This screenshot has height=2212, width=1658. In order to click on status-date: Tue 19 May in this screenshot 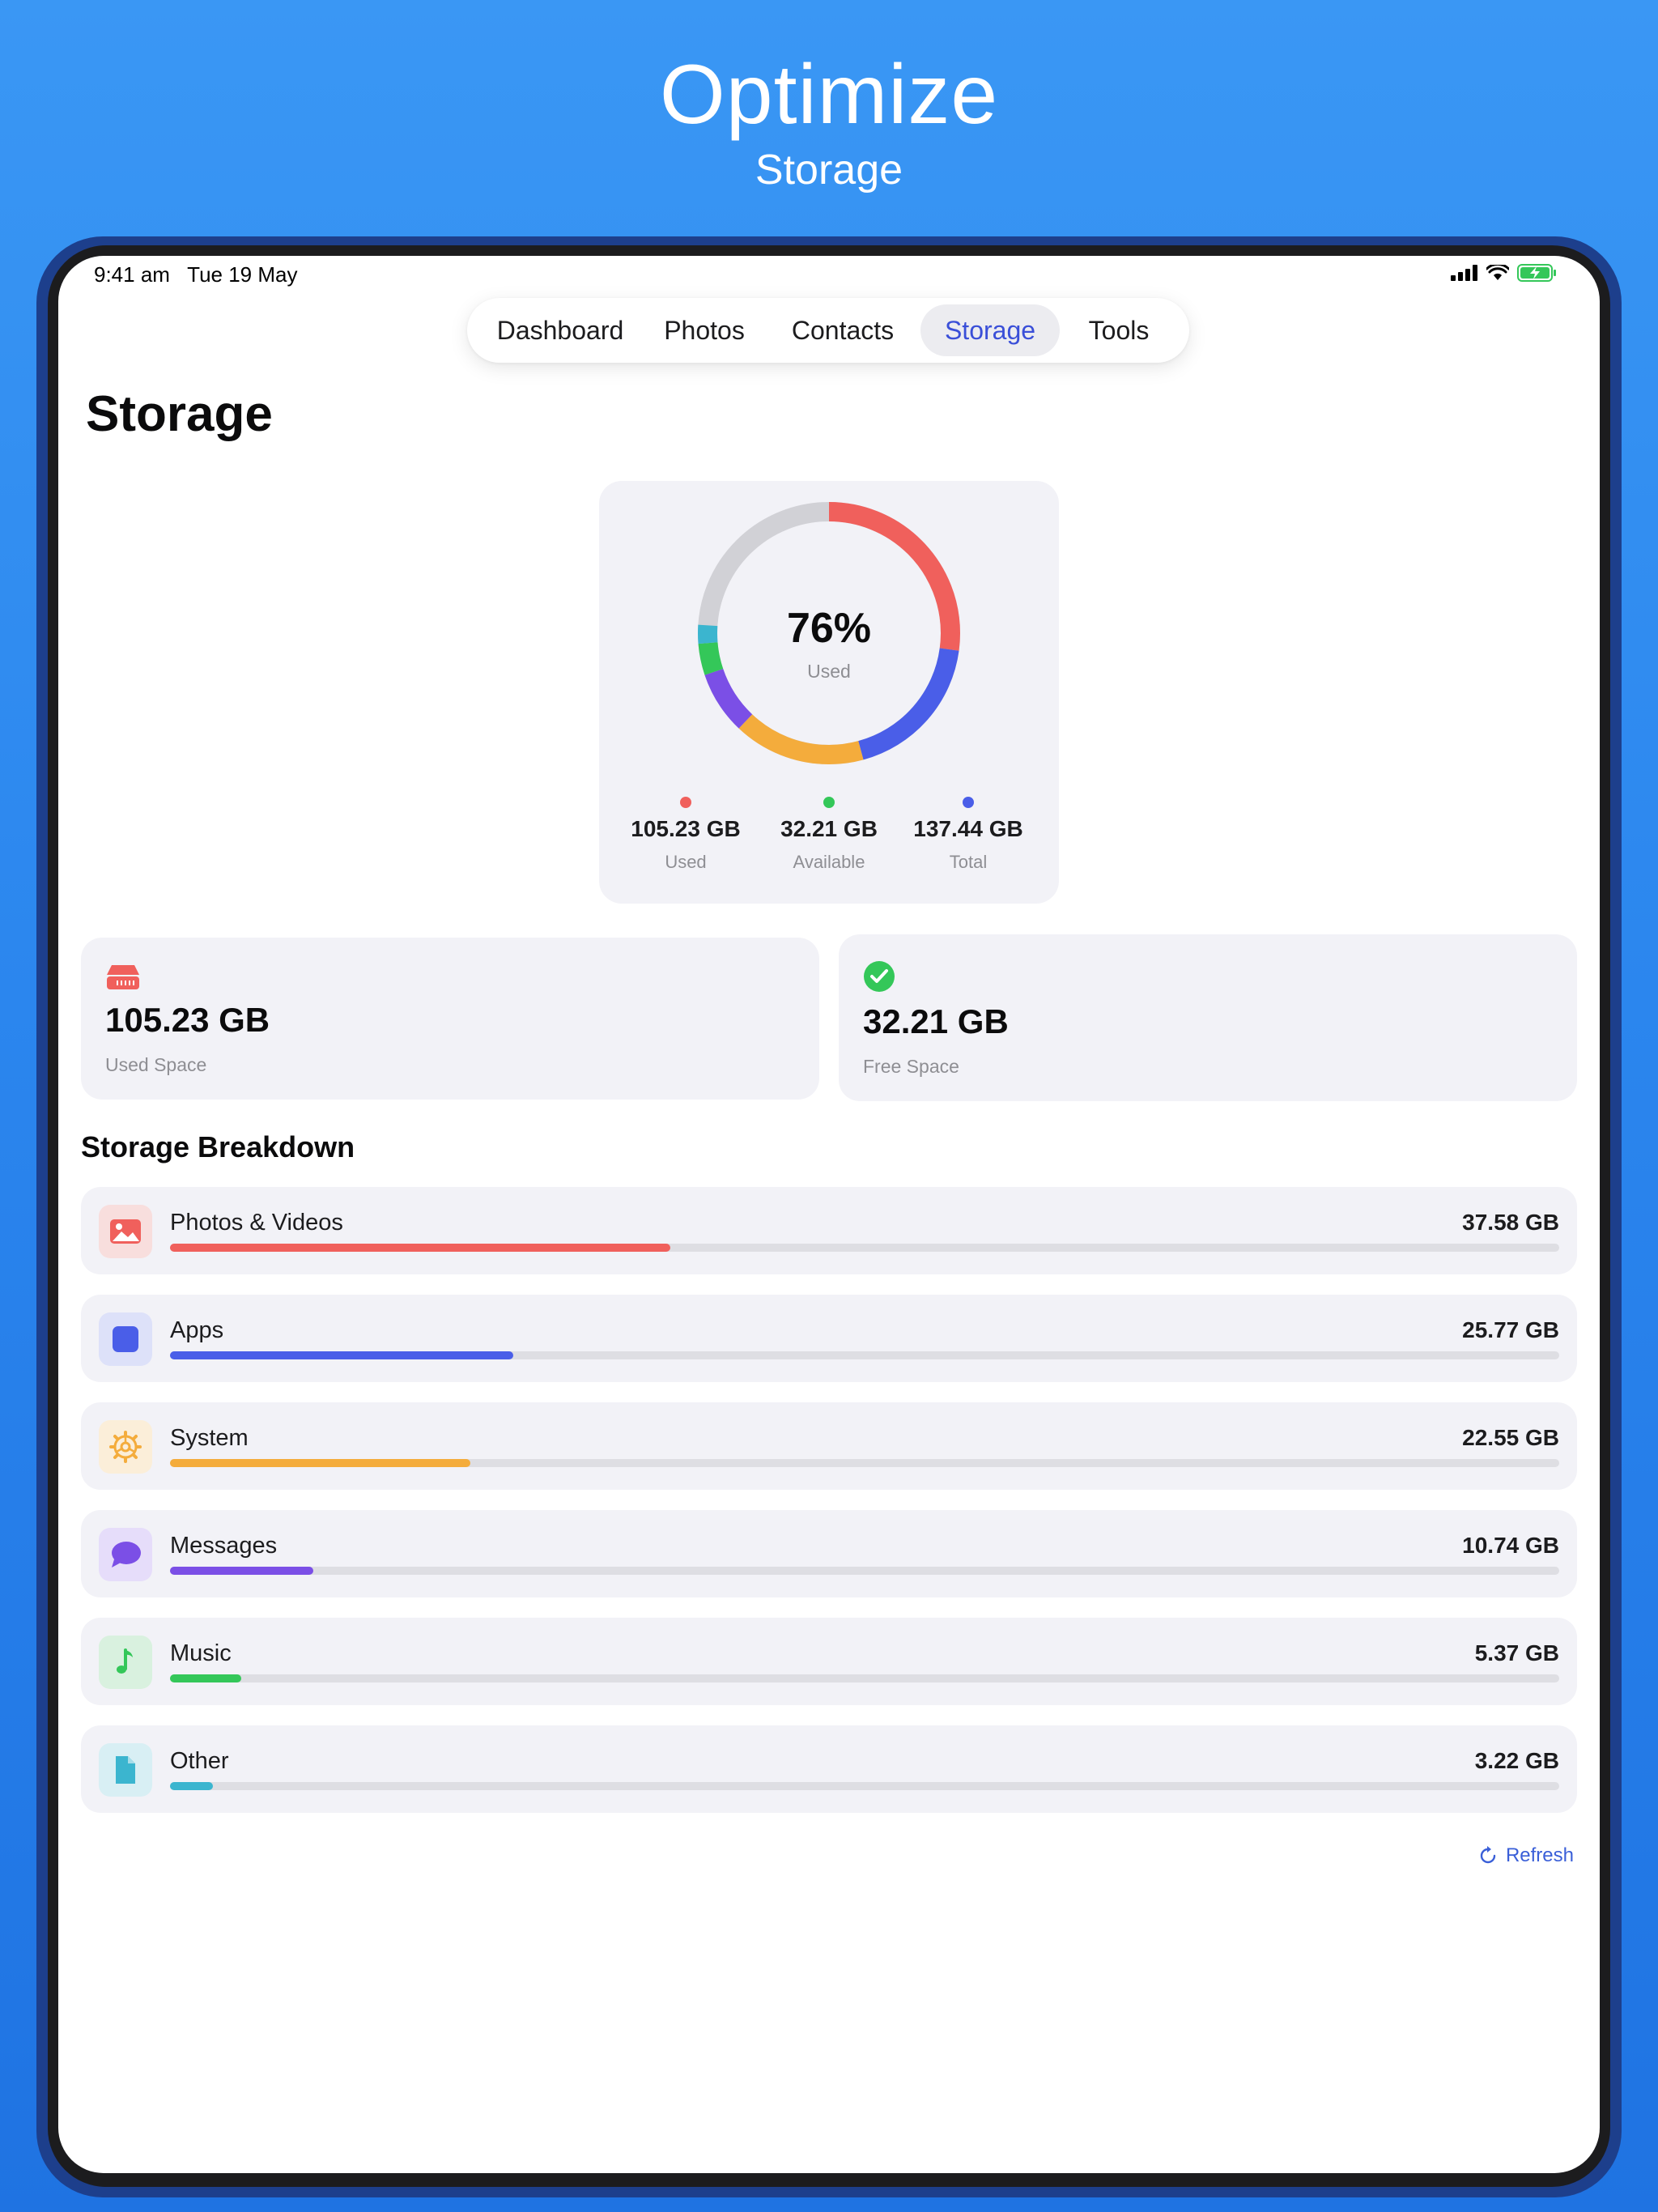, I will do `click(242, 274)`.